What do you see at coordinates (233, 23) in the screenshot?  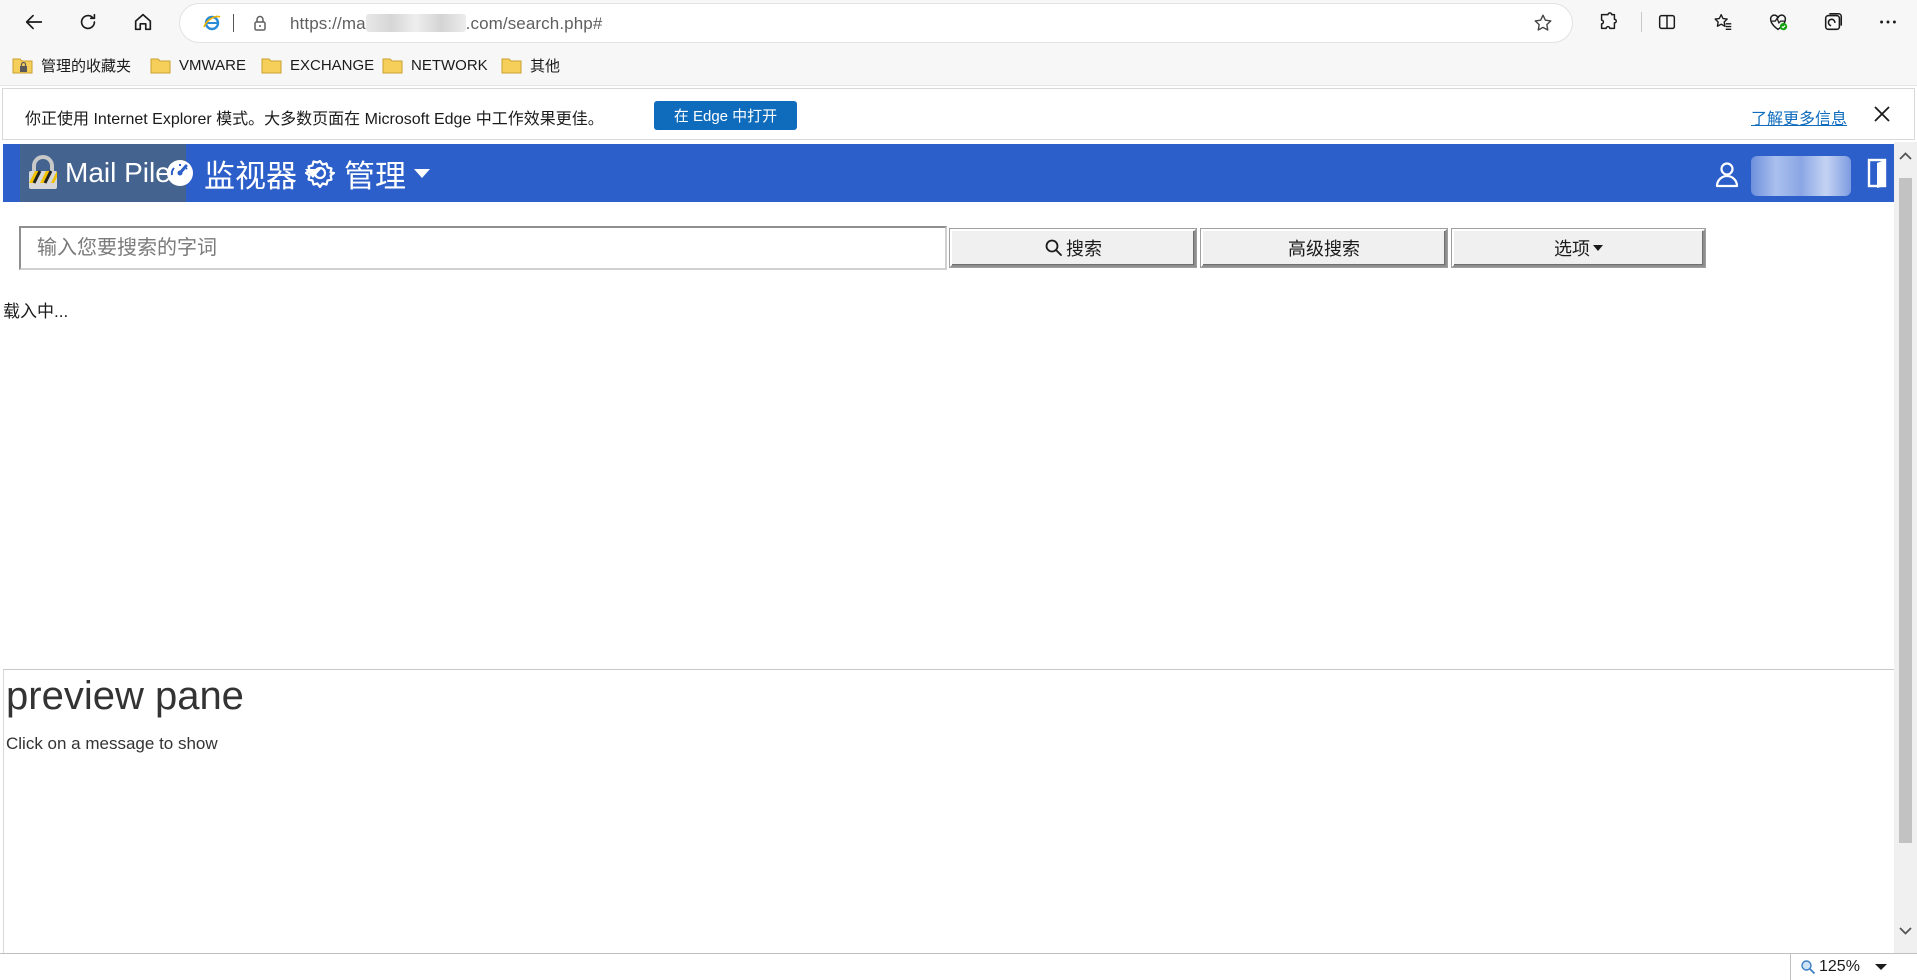 I see `address-separator` at bounding box center [233, 23].